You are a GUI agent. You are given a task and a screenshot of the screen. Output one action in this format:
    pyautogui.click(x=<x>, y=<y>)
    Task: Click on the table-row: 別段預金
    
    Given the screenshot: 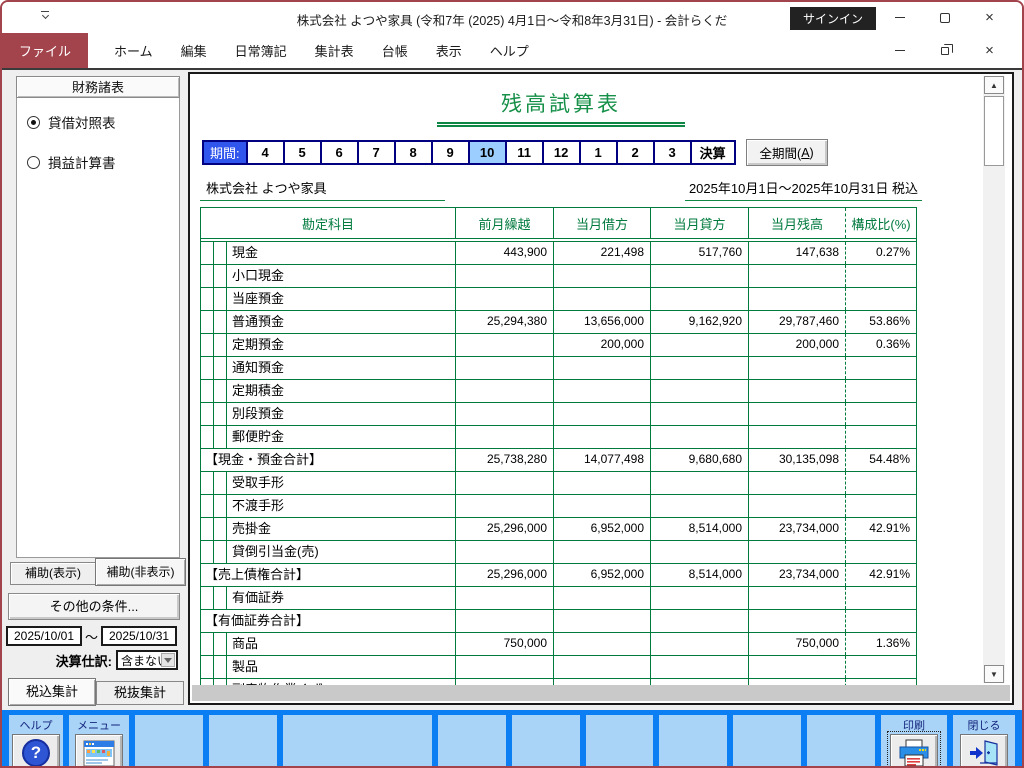 What is the action you would take?
    pyautogui.click(x=558, y=414)
    